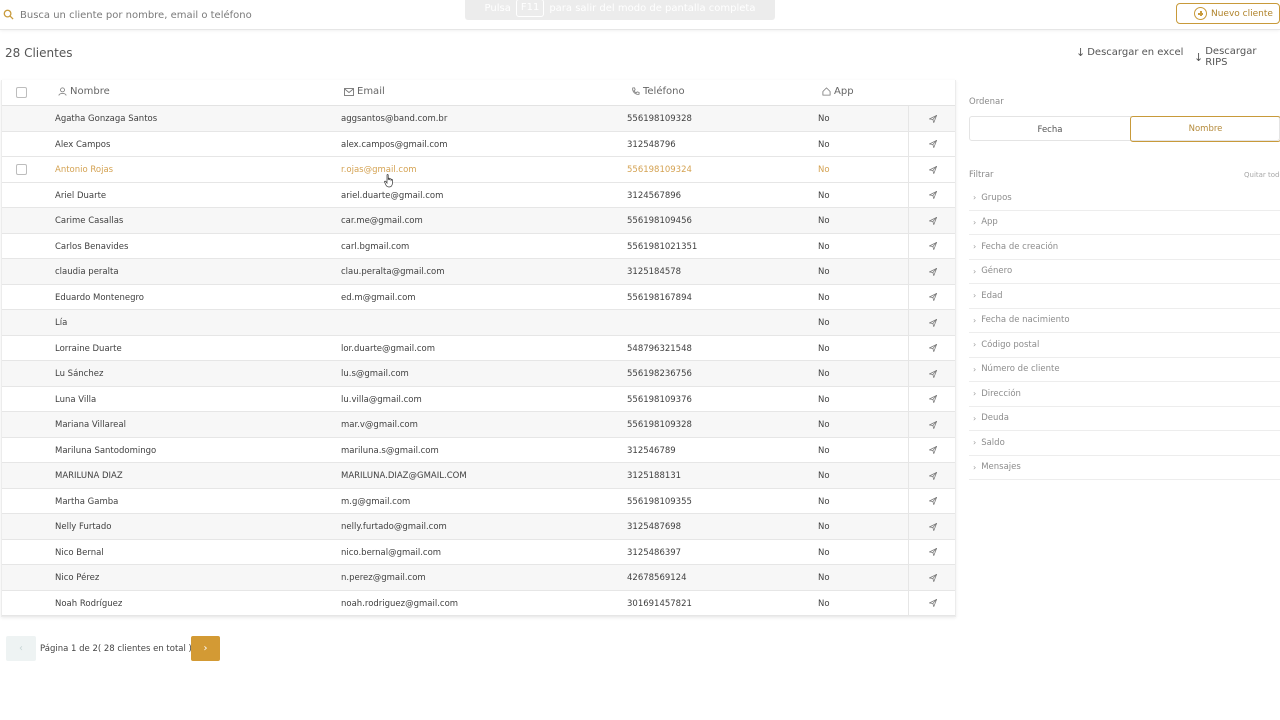  I want to click on filter-item: › App, so click(1124, 223).